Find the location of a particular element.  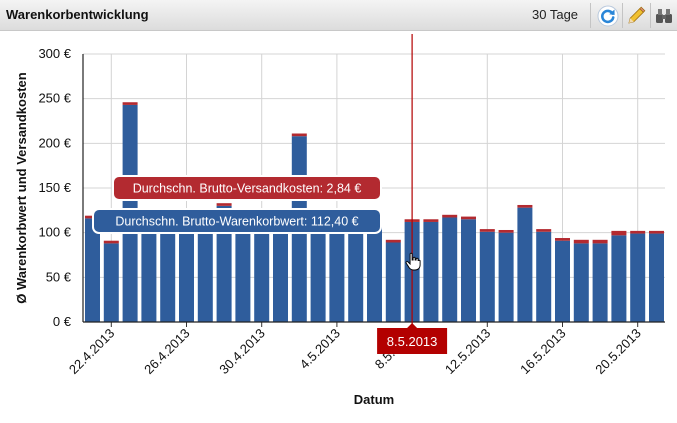

x-tick-label: 12.5.2013 is located at coordinates (468, 352).